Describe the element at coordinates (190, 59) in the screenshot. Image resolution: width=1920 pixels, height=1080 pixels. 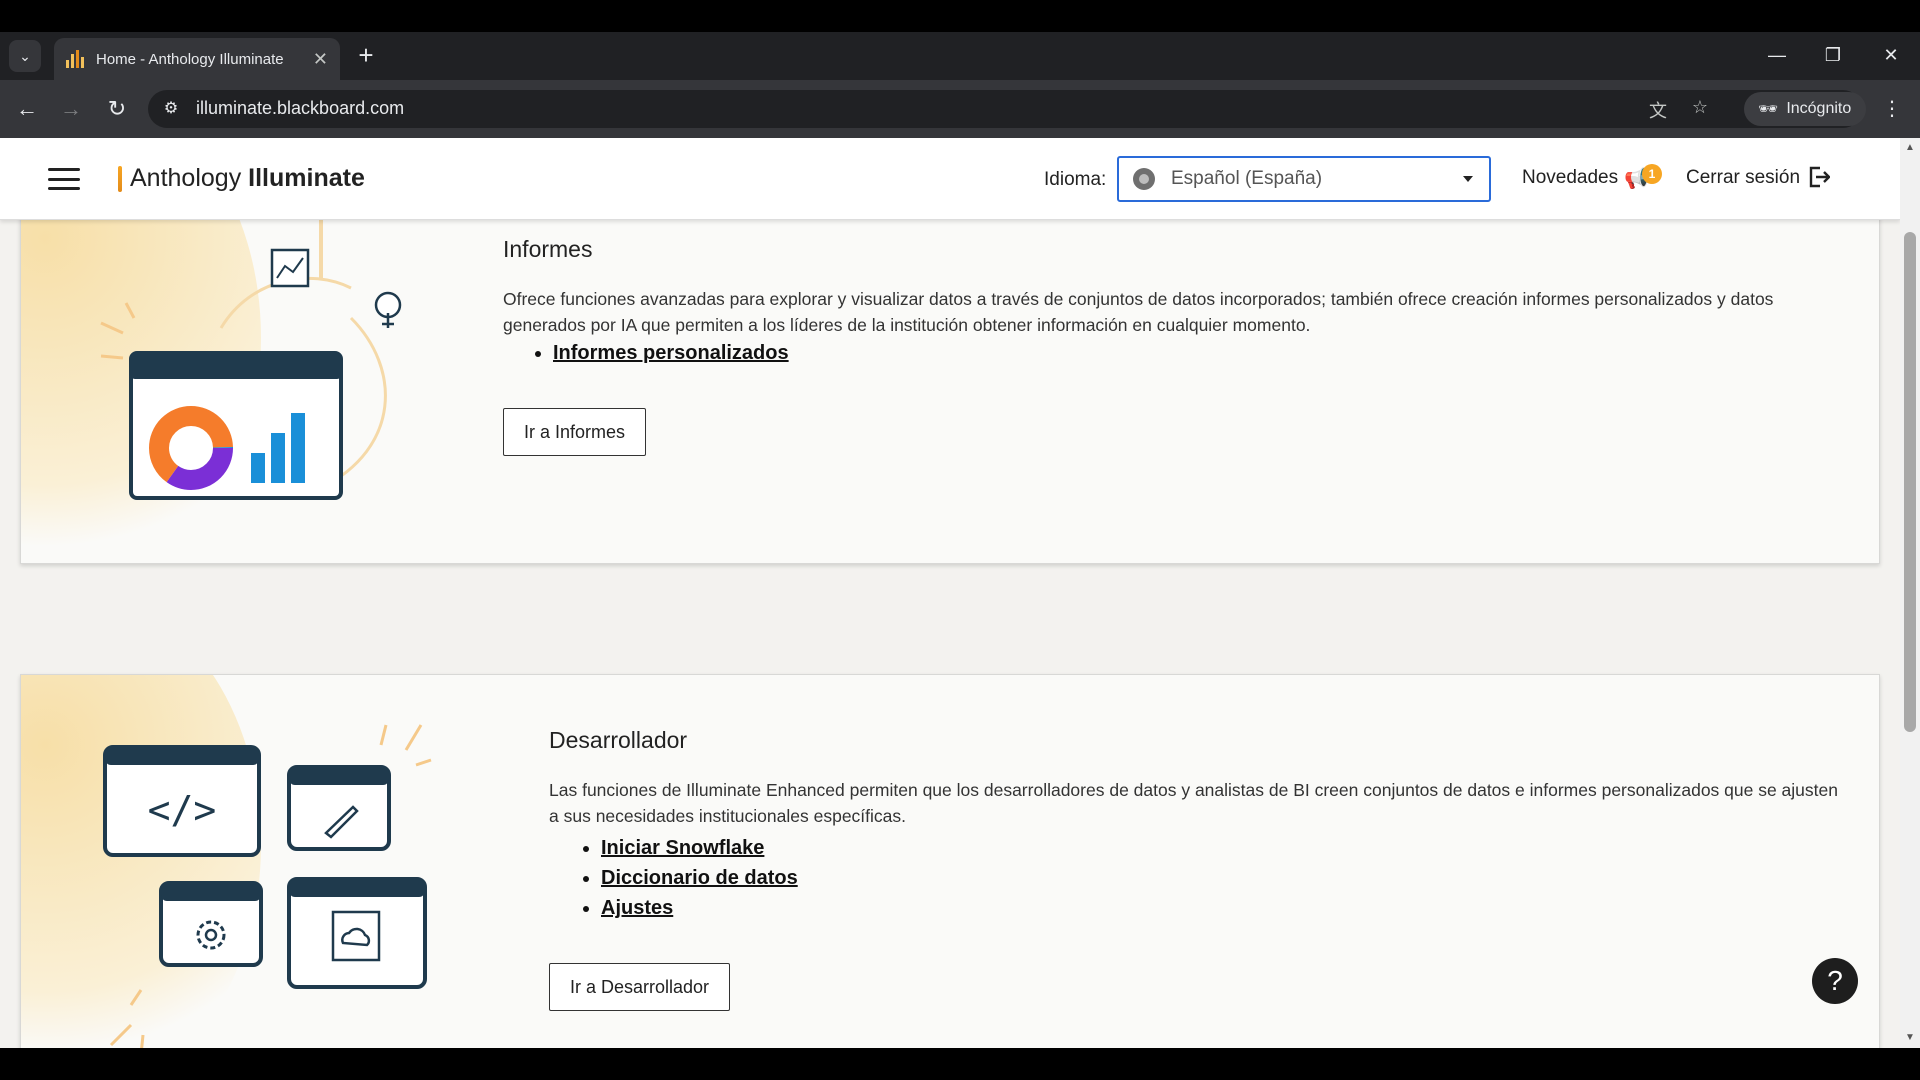
I see `tab-title: Home - Anthology Illuminate` at that location.